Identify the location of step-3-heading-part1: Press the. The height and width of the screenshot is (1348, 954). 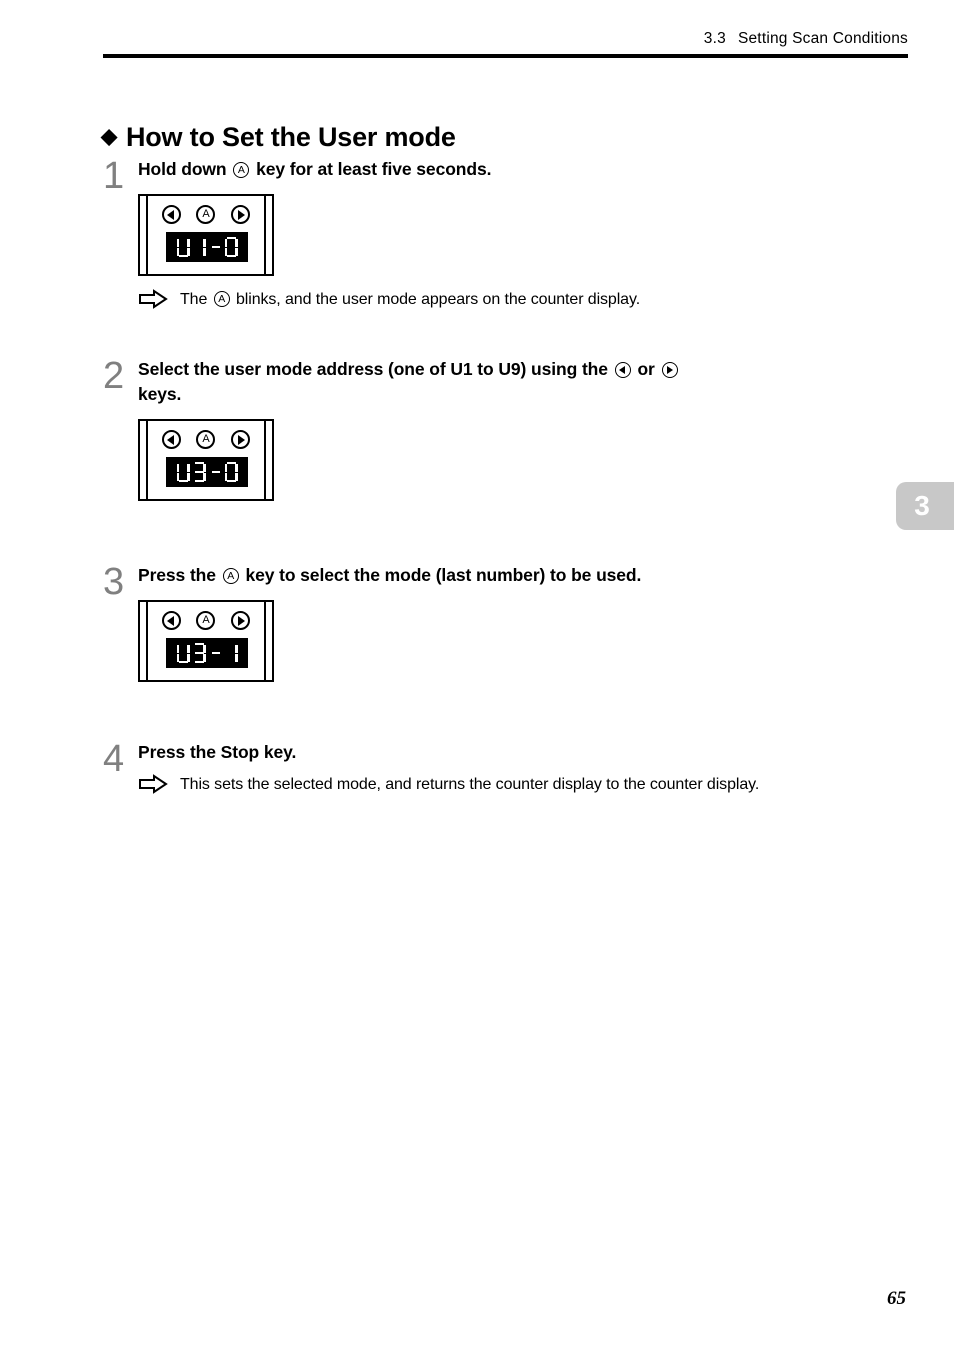
(177, 575).